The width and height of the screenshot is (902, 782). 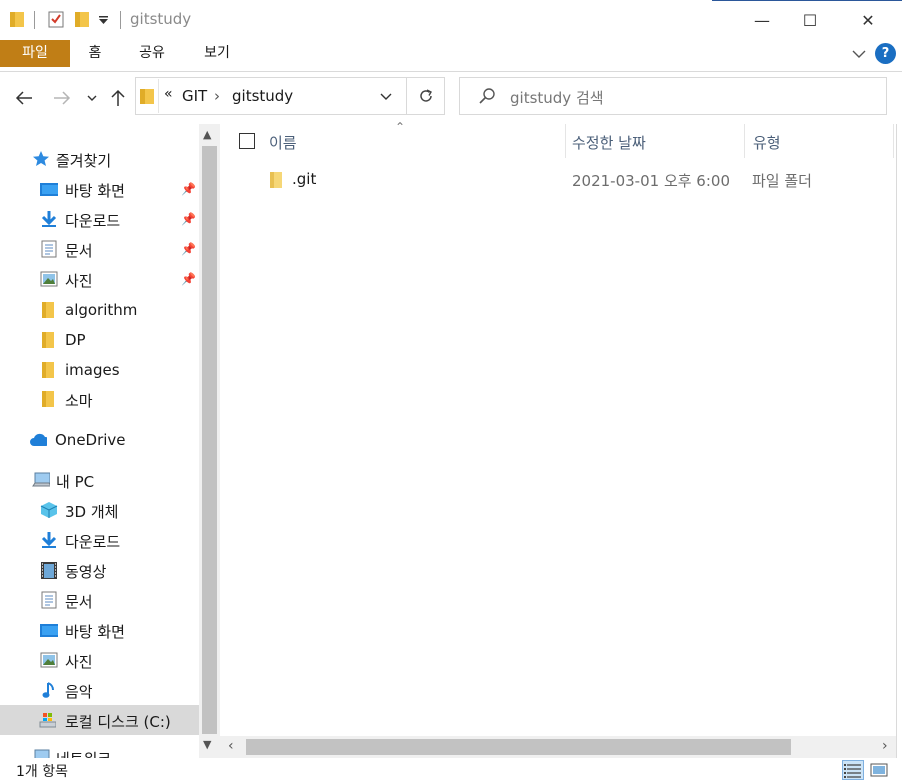 What do you see at coordinates (82, 19) in the screenshot?
I see `new-folder-icon` at bounding box center [82, 19].